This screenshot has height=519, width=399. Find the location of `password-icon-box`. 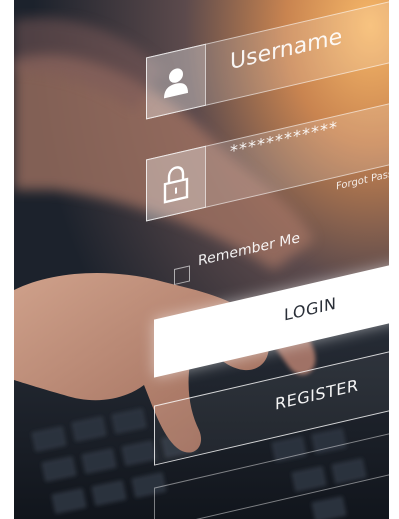

password-icon-box is located at coordinates (176, 183).